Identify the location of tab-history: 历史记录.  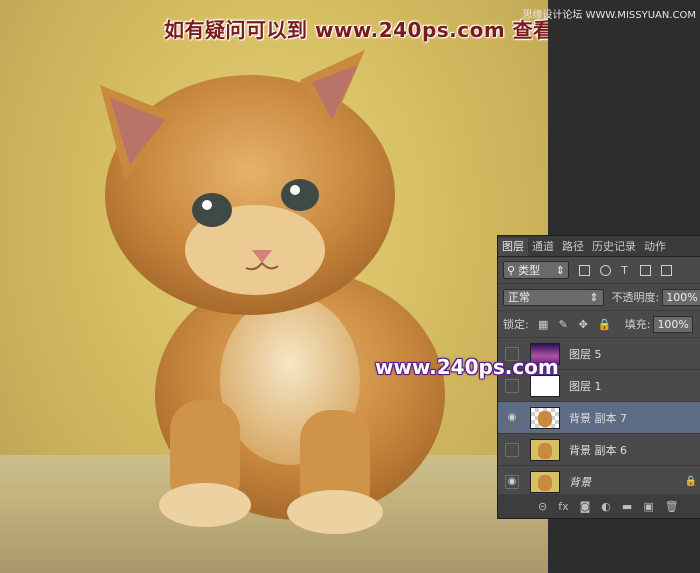
(614, 247).